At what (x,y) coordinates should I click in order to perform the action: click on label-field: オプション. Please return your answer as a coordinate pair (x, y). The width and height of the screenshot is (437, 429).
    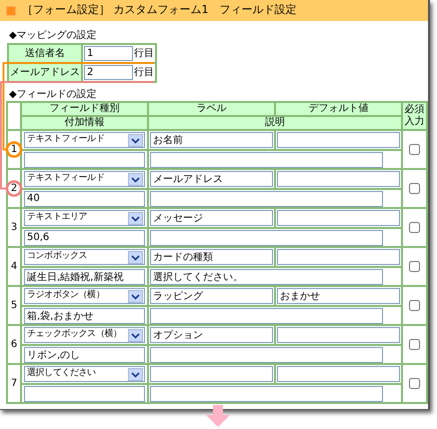
    Looking at the image, I should click on (211, 335).